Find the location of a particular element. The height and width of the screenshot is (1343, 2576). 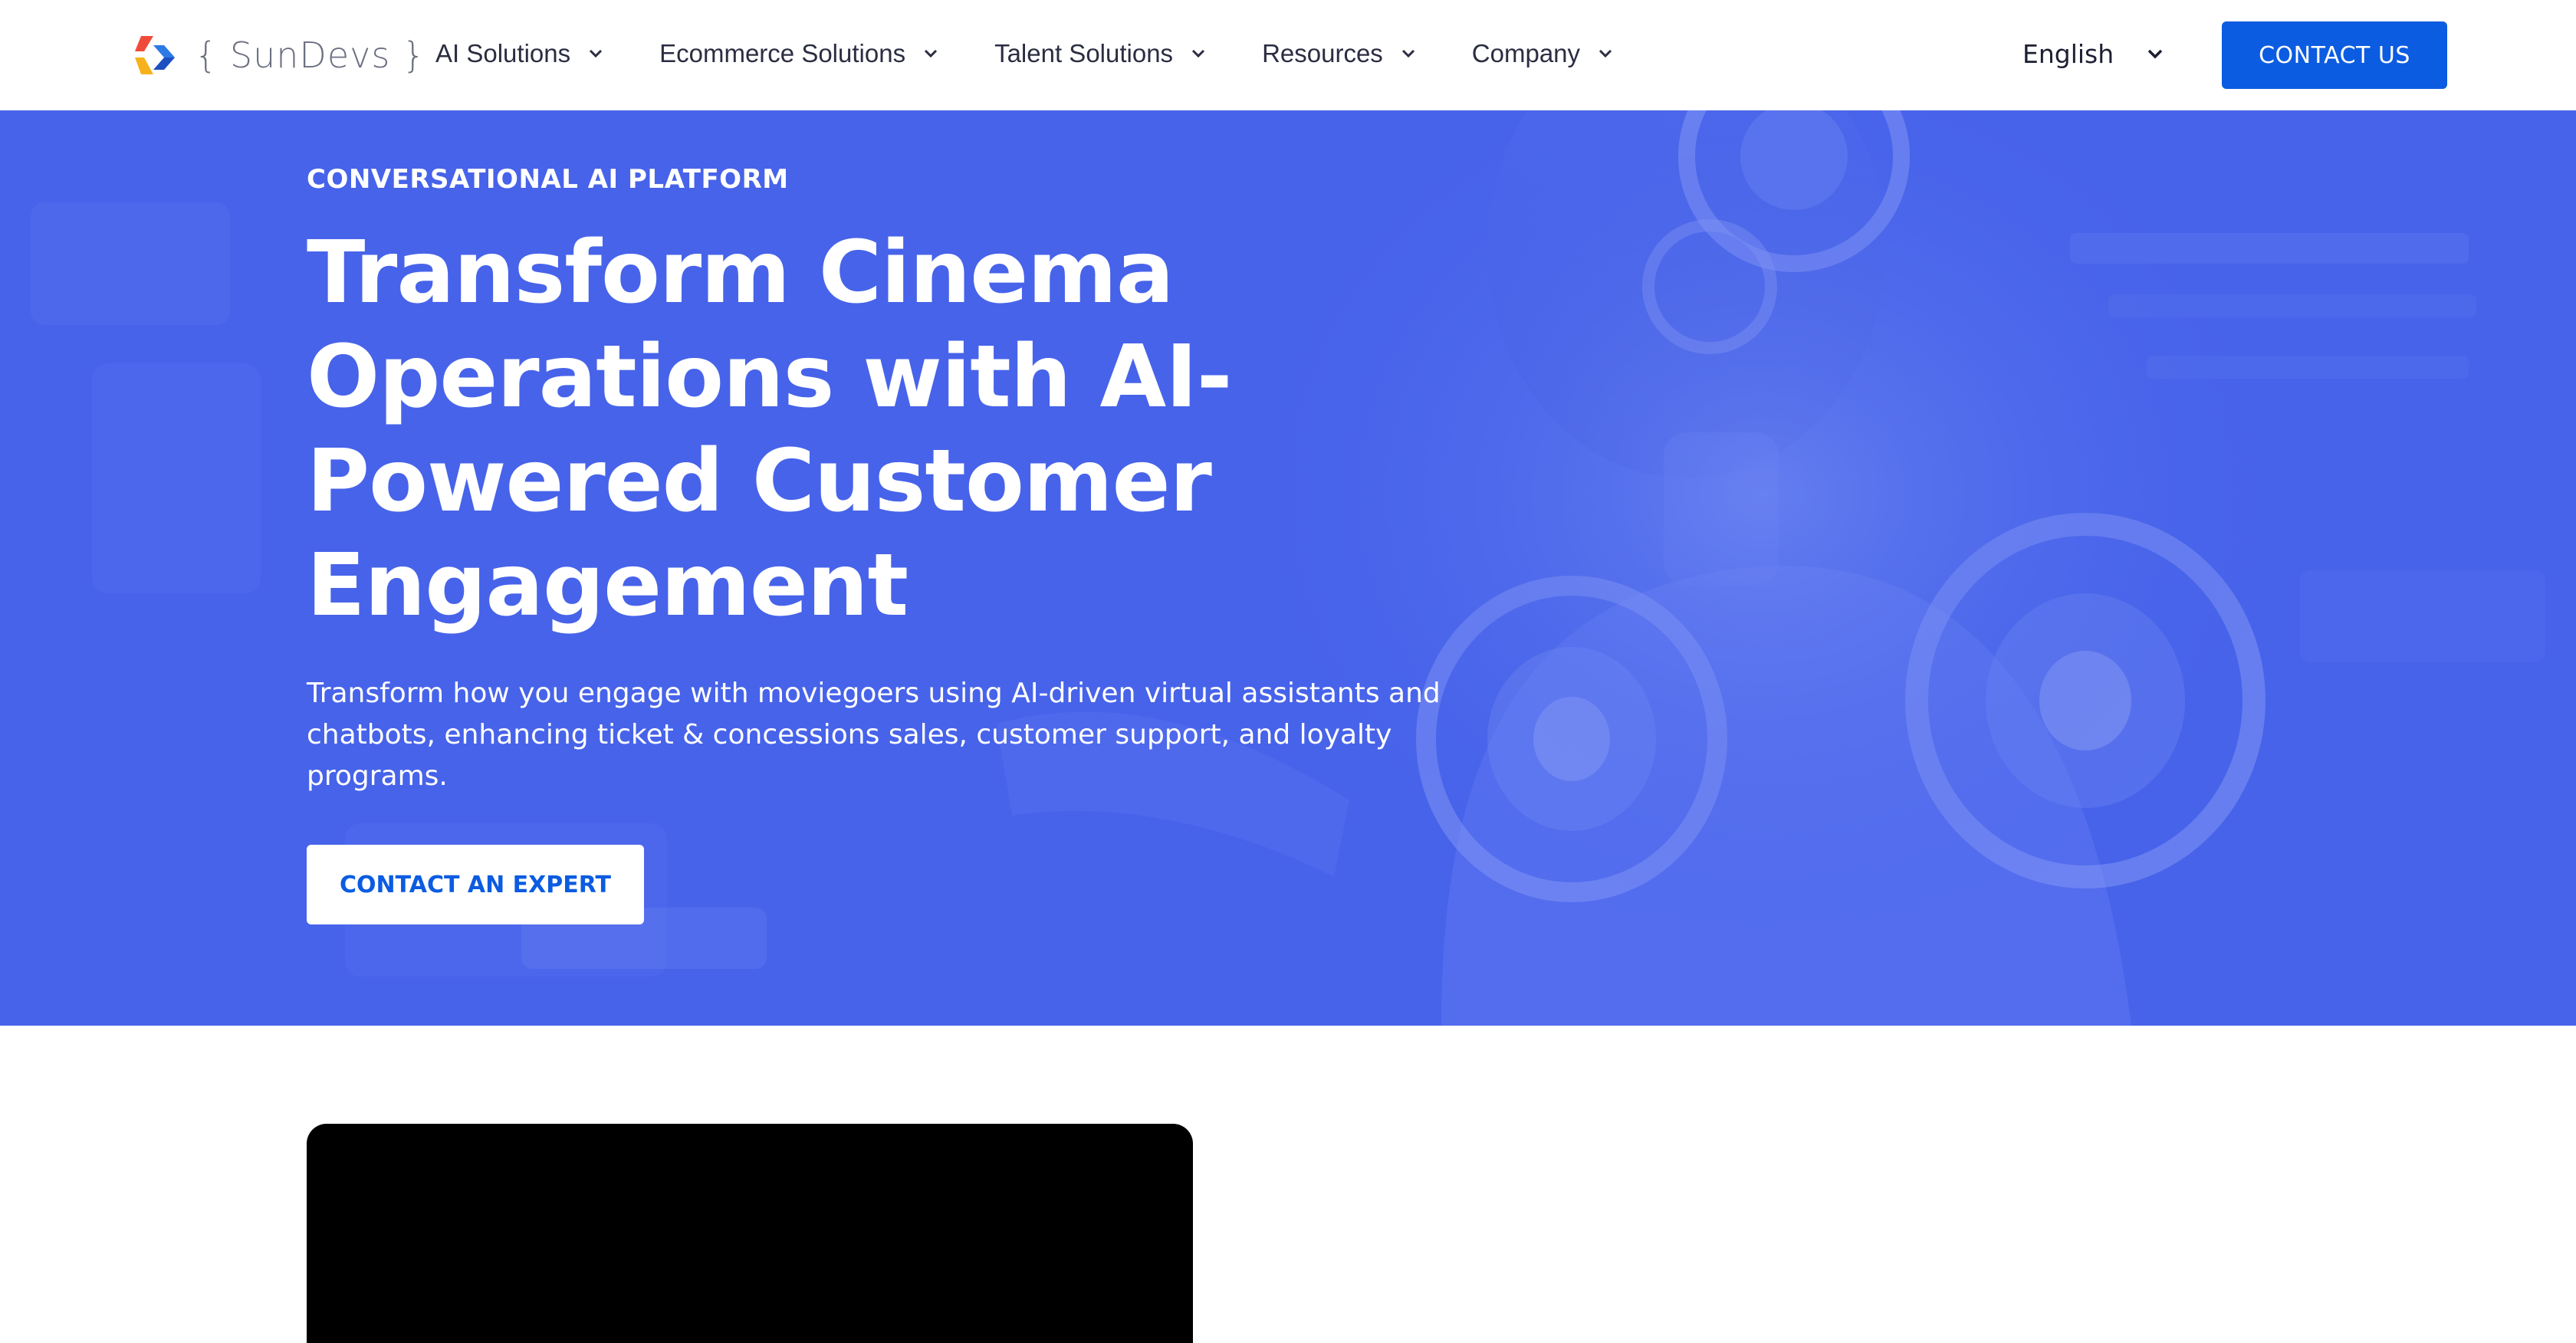

nav-company: Company is located at coordinates (1544, 54).